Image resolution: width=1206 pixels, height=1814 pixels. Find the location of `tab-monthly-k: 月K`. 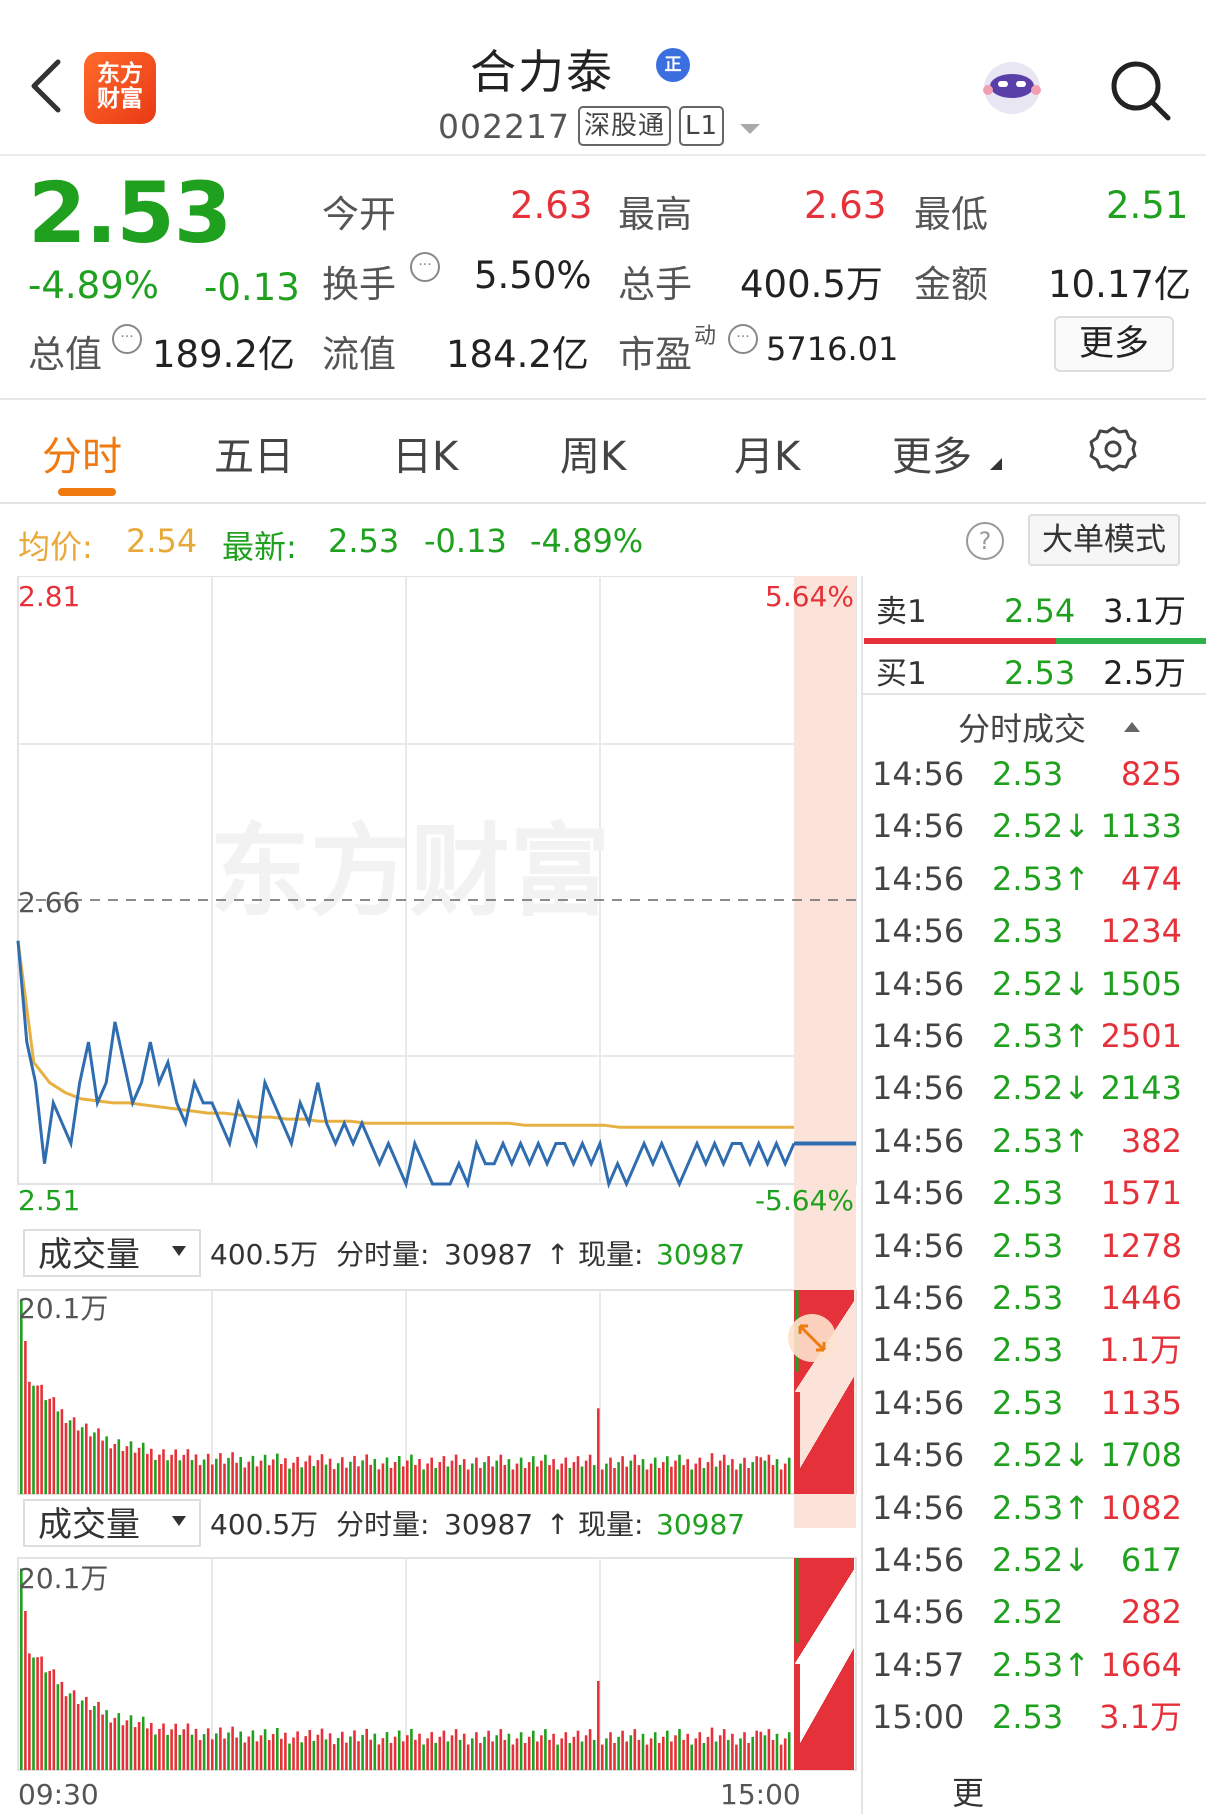

tab-monthly-k: 月K is located at coordinates (767, 453).